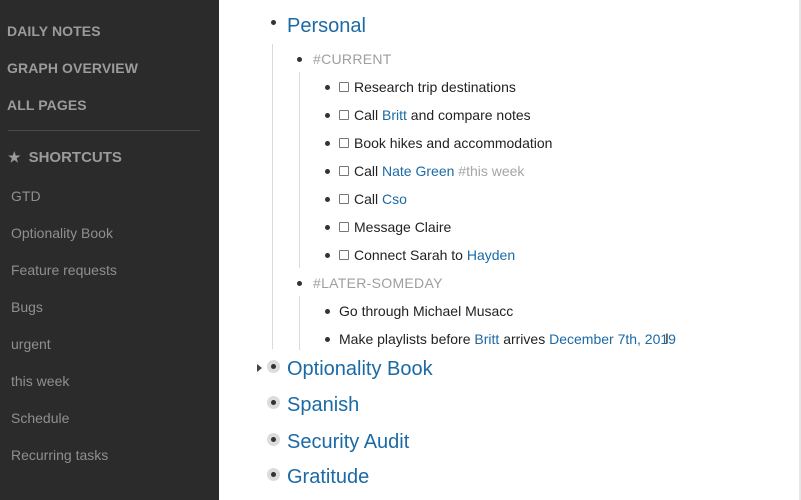 The width and height of the screenshot is (801, 500). Describe the element at coordinates (14, 157) in the screenshot. I see `star-icon: ★` at that location.